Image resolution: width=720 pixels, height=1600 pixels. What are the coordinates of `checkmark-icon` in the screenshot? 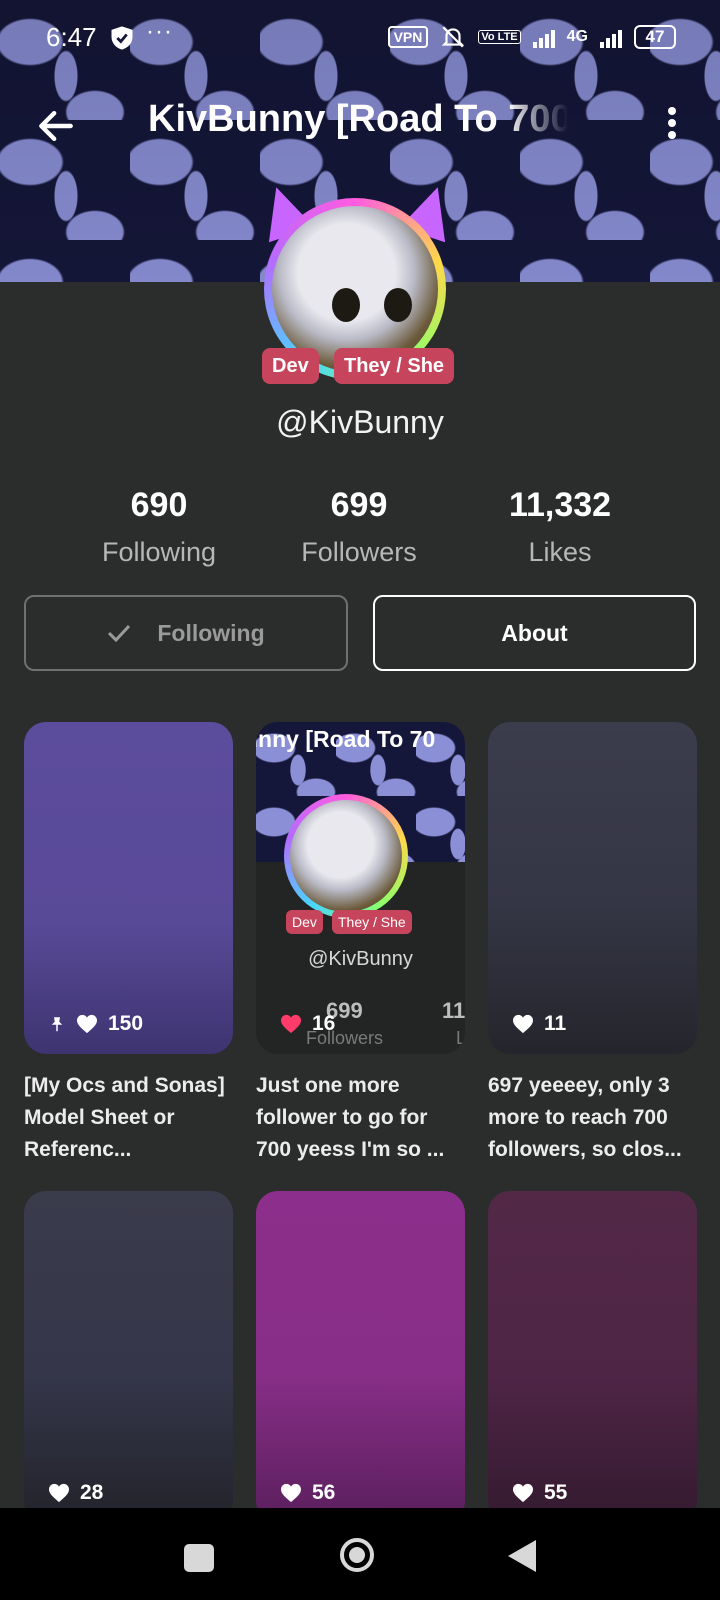 It's located at (119, 633).